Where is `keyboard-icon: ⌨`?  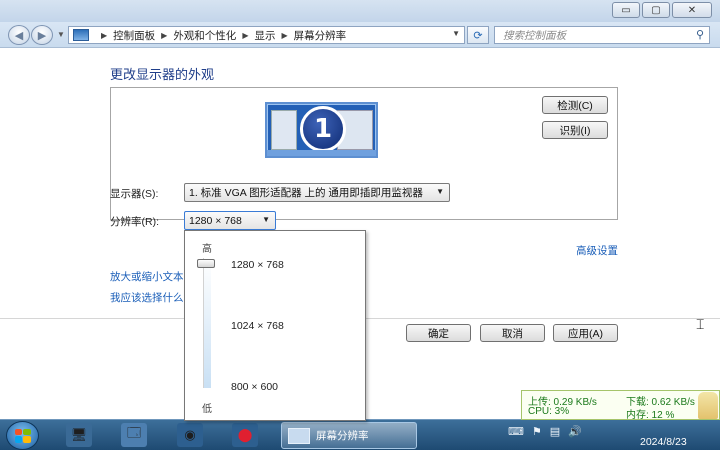
keyboard-icon: ⌨ is located at coordinates (516, 431).